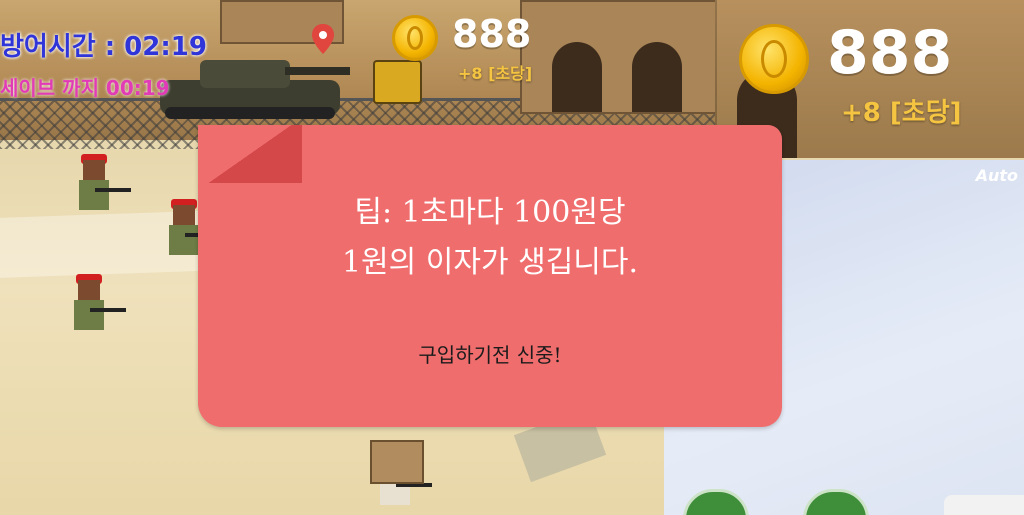 The width and height of the screenshot is (1024, 515). What do you see at coordinates (490, 355) in the screenshot?
I see `tip-warning: 구입하기전 신중!` at bounding box center [490, 355].